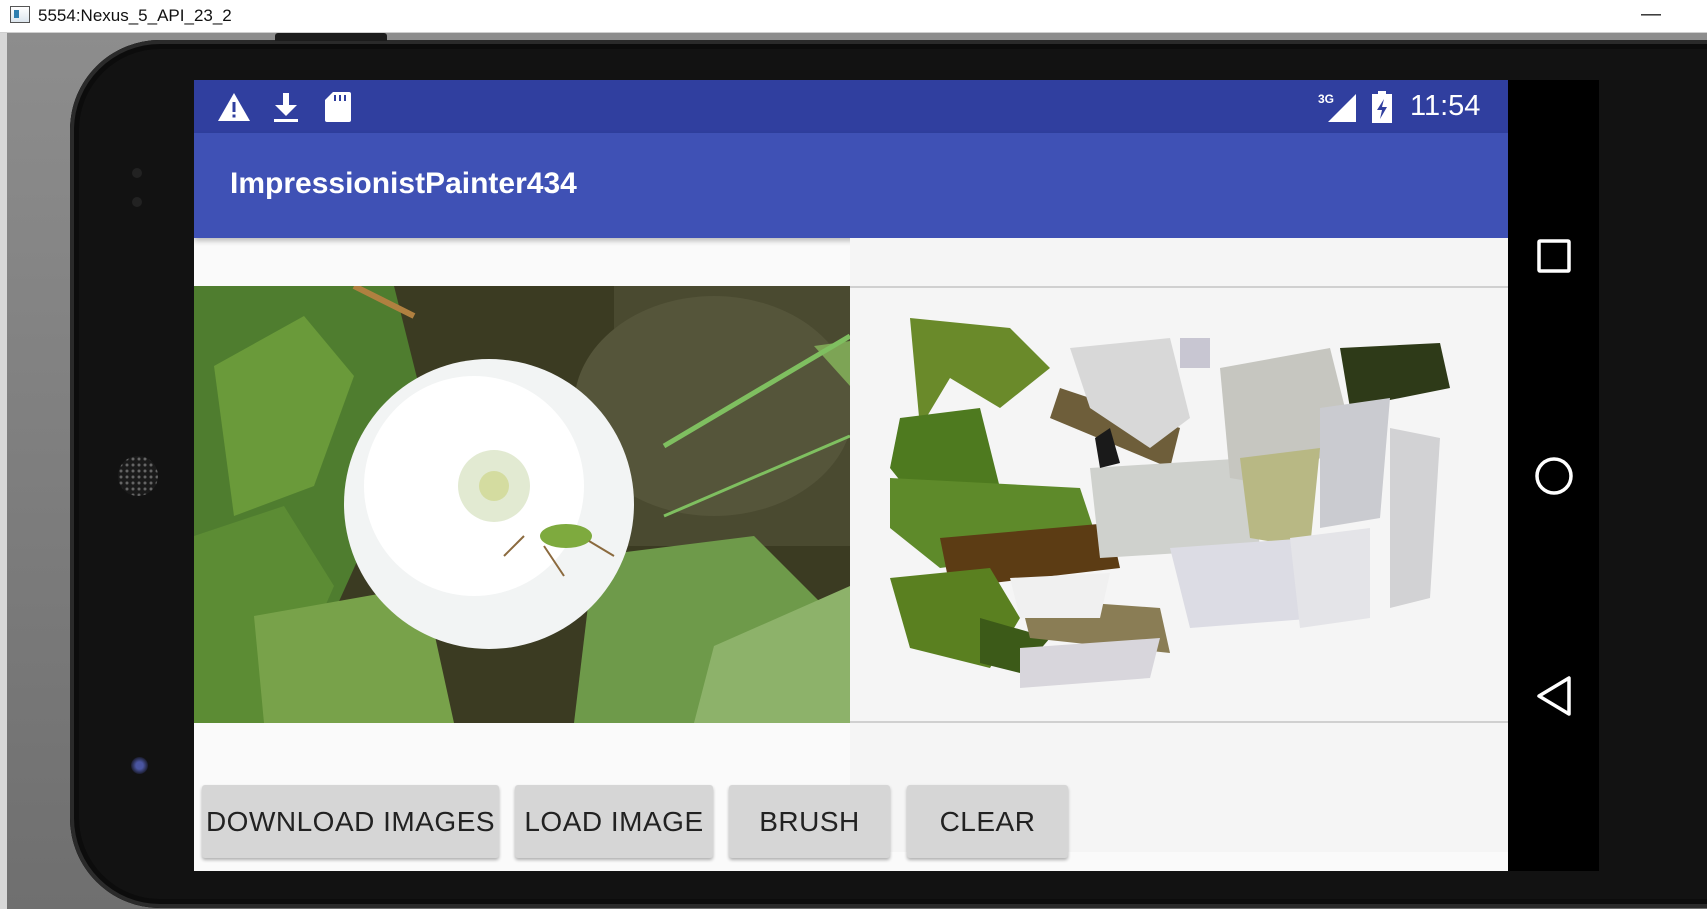  Describe the element at coordinates (851, 185) in the screenshot. I see `app-bar: ImpressionistPainter434` at that location.